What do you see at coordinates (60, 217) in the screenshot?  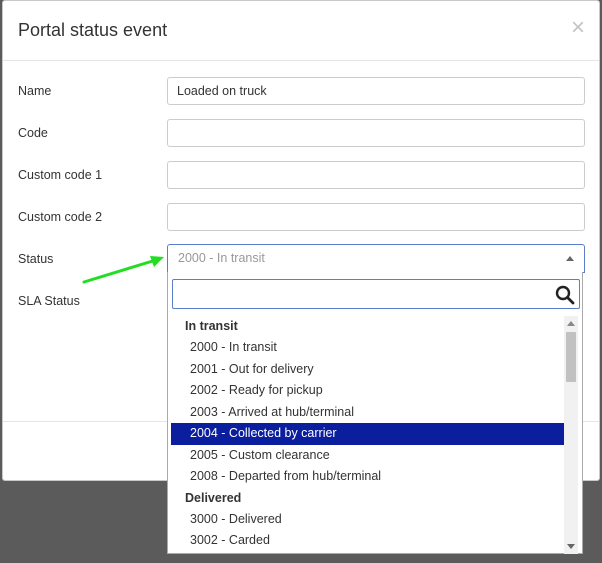 I see `custom-code-2-label: Custom code 2` at bounding box center [60, 217].